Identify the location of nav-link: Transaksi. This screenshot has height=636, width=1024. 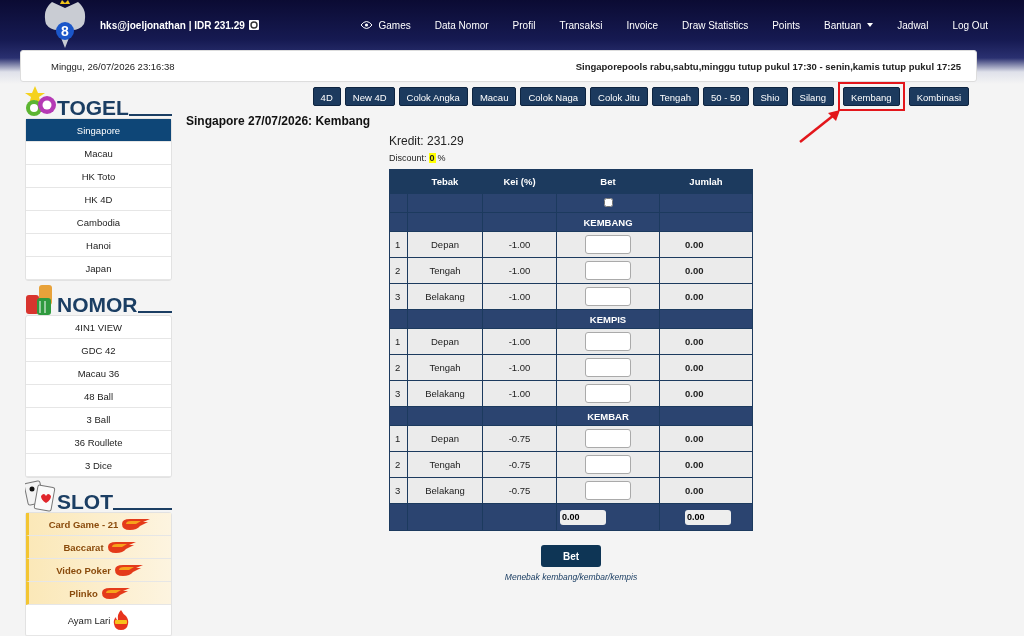
(581, 25).